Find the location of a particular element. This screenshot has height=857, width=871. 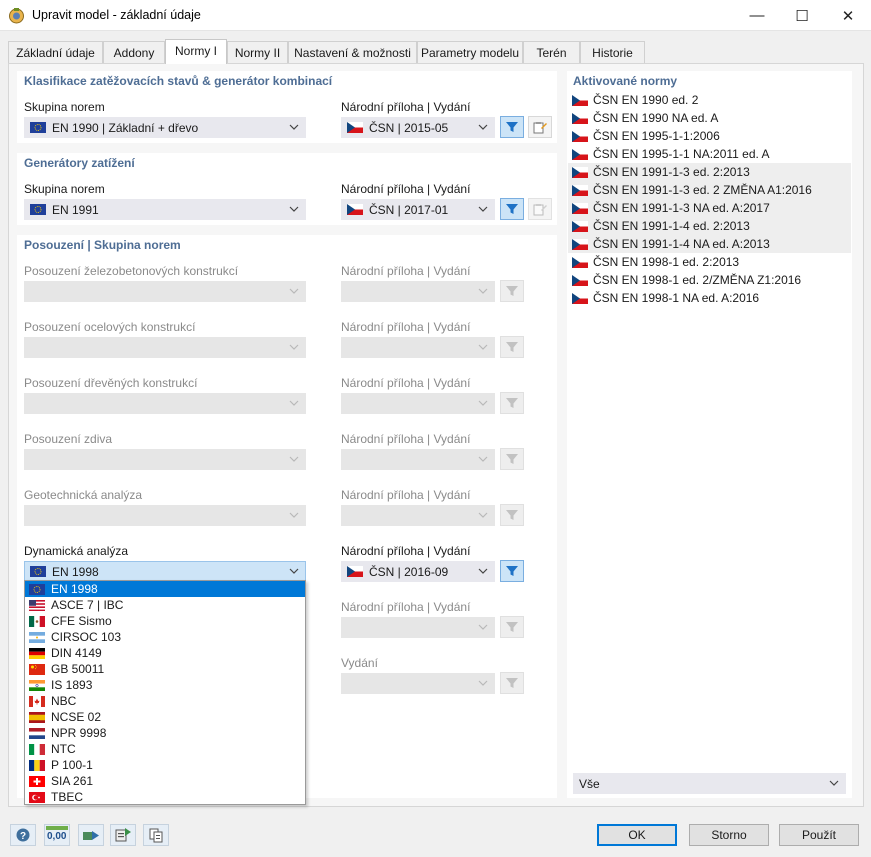

app-logo-icon is located at coordinates (16, 16).